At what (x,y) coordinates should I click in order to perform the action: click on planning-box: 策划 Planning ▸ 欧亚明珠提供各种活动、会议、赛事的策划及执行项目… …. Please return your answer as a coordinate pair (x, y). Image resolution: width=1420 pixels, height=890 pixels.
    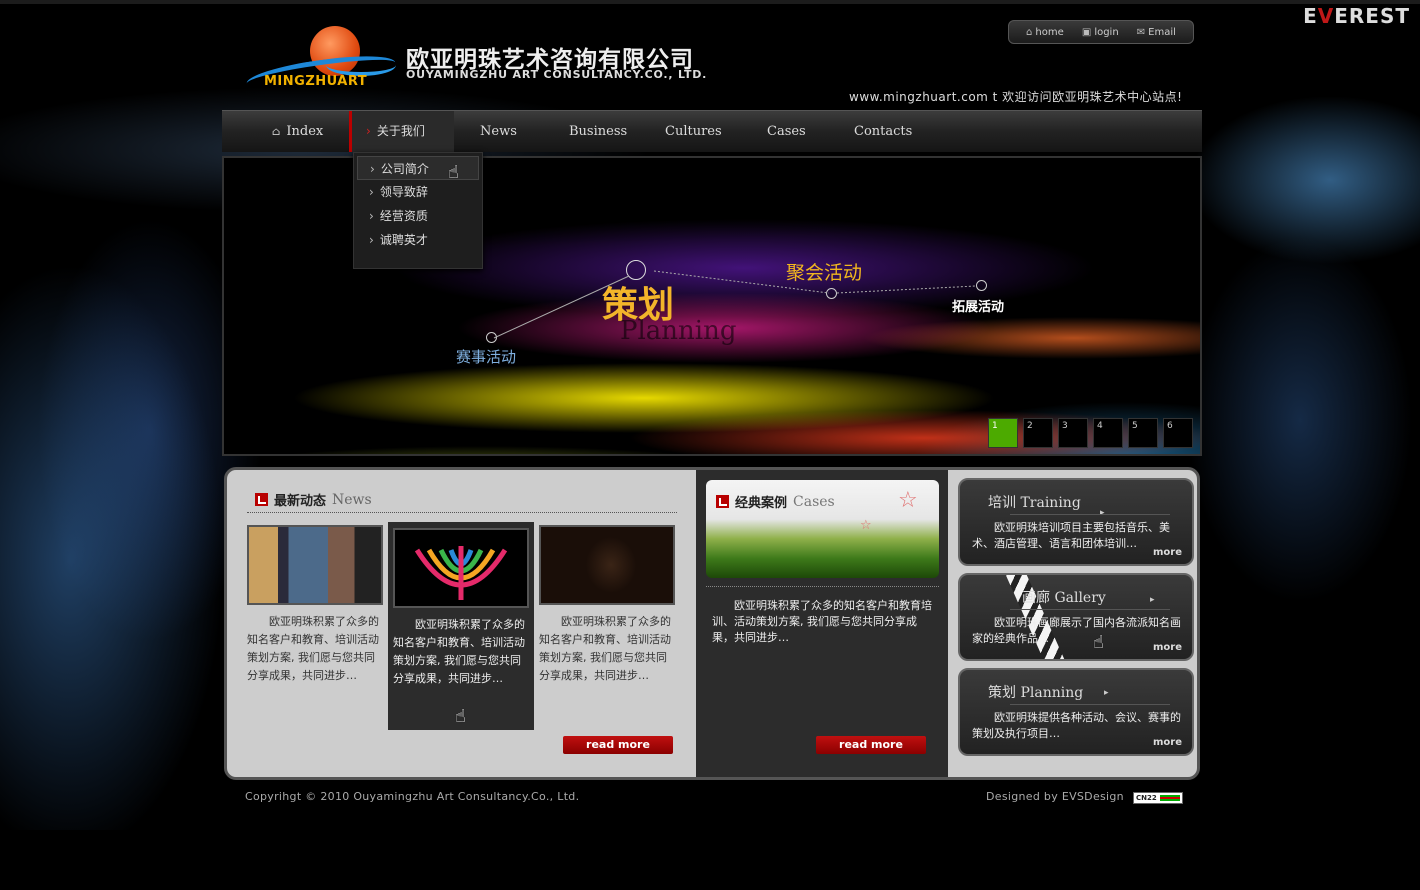
    Looking at the image, I should click on (1076, 712).